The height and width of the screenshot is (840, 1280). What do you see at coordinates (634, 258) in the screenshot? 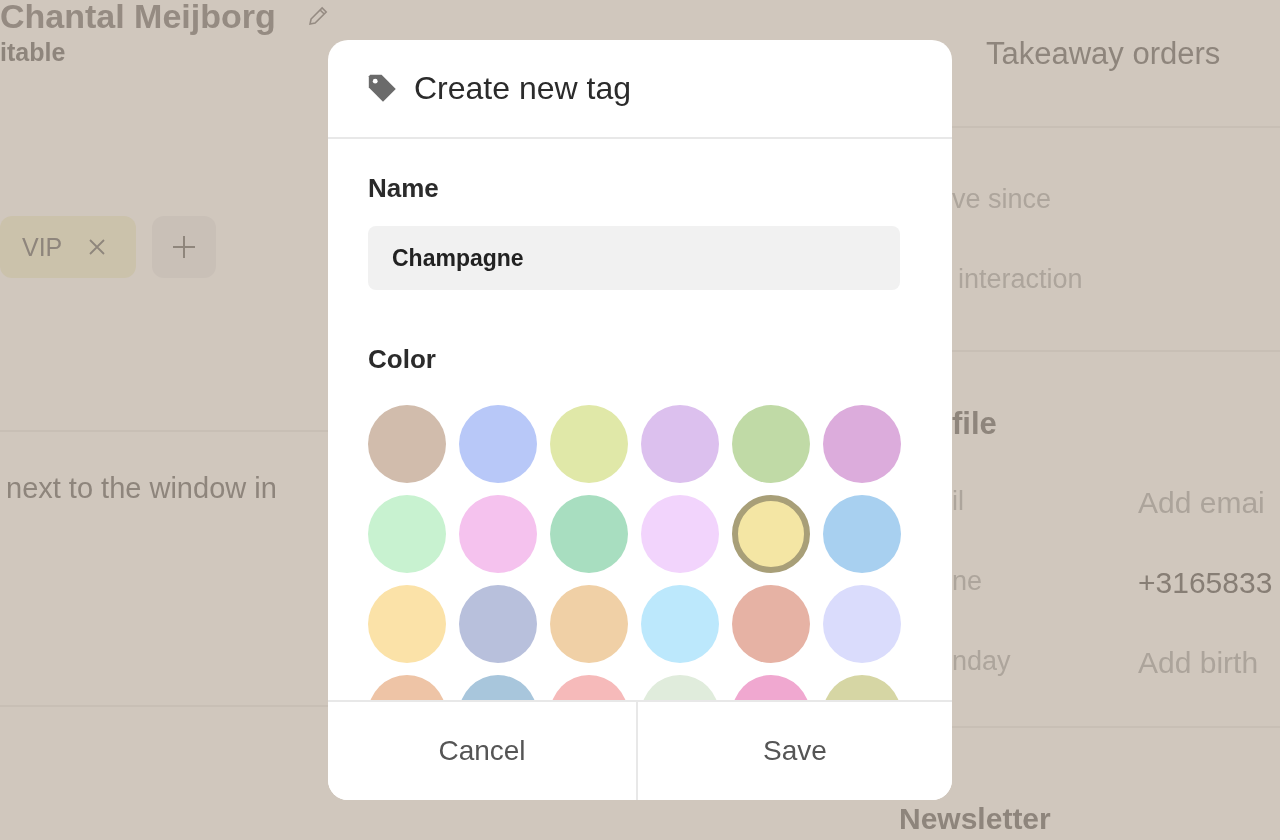
I see `name-input: Champagne` at bounding box center [634, 258].